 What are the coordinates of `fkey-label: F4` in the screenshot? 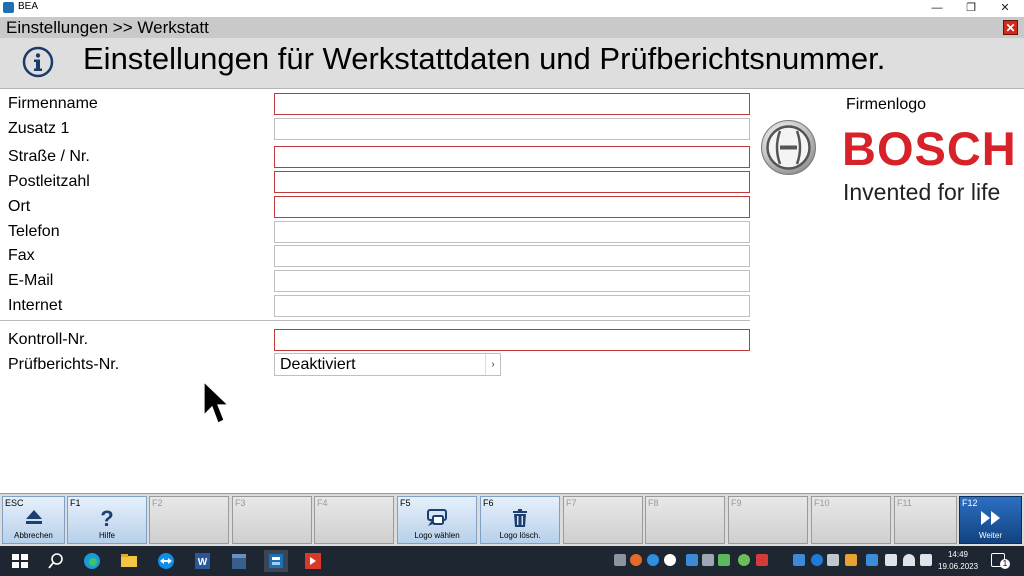 It's located at (322, 503).